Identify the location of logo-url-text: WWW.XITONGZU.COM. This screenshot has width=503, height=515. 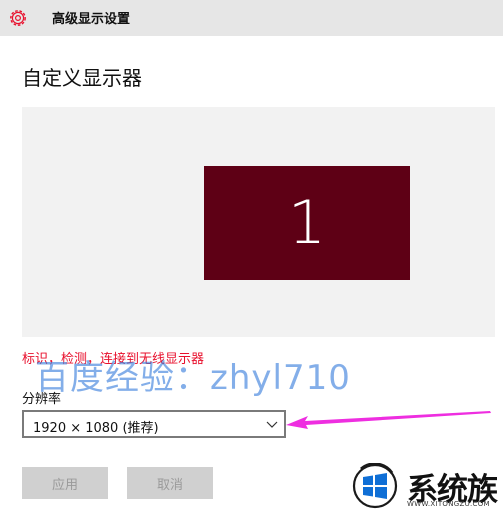
(448, 504).